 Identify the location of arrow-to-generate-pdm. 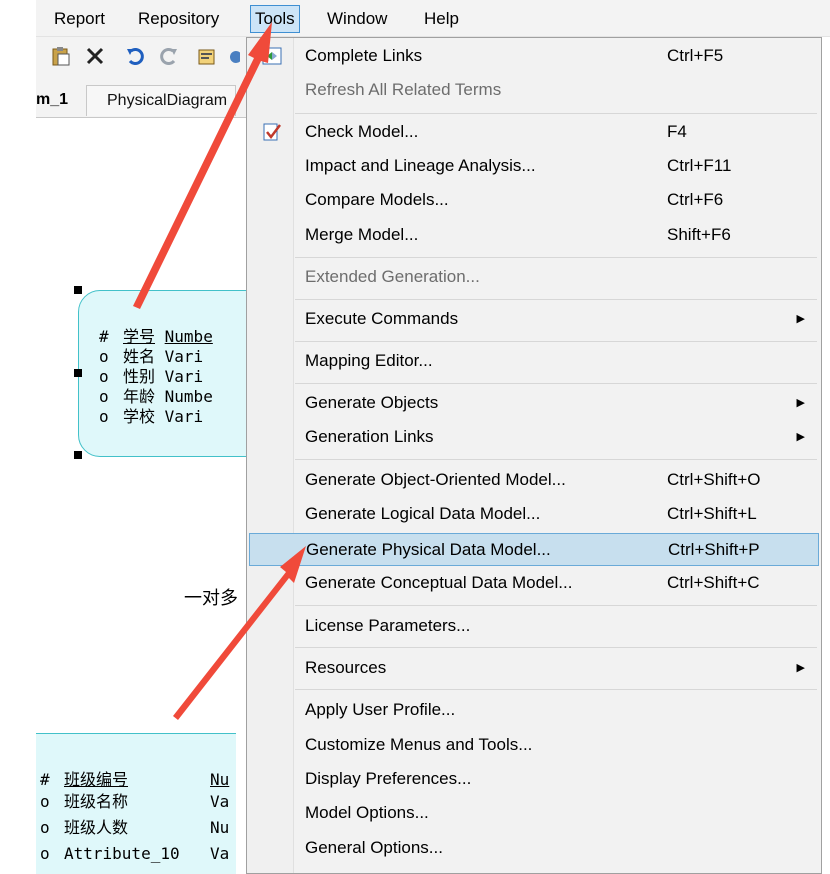
(239, 633).